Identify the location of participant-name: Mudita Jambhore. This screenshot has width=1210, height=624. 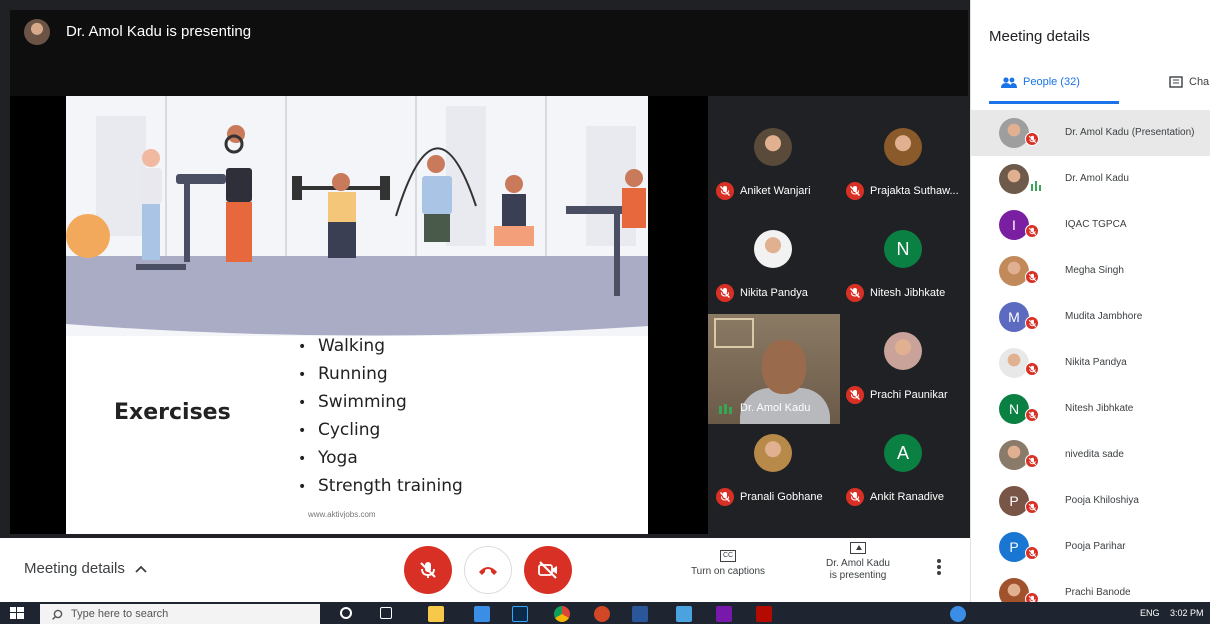
(1104, 316).